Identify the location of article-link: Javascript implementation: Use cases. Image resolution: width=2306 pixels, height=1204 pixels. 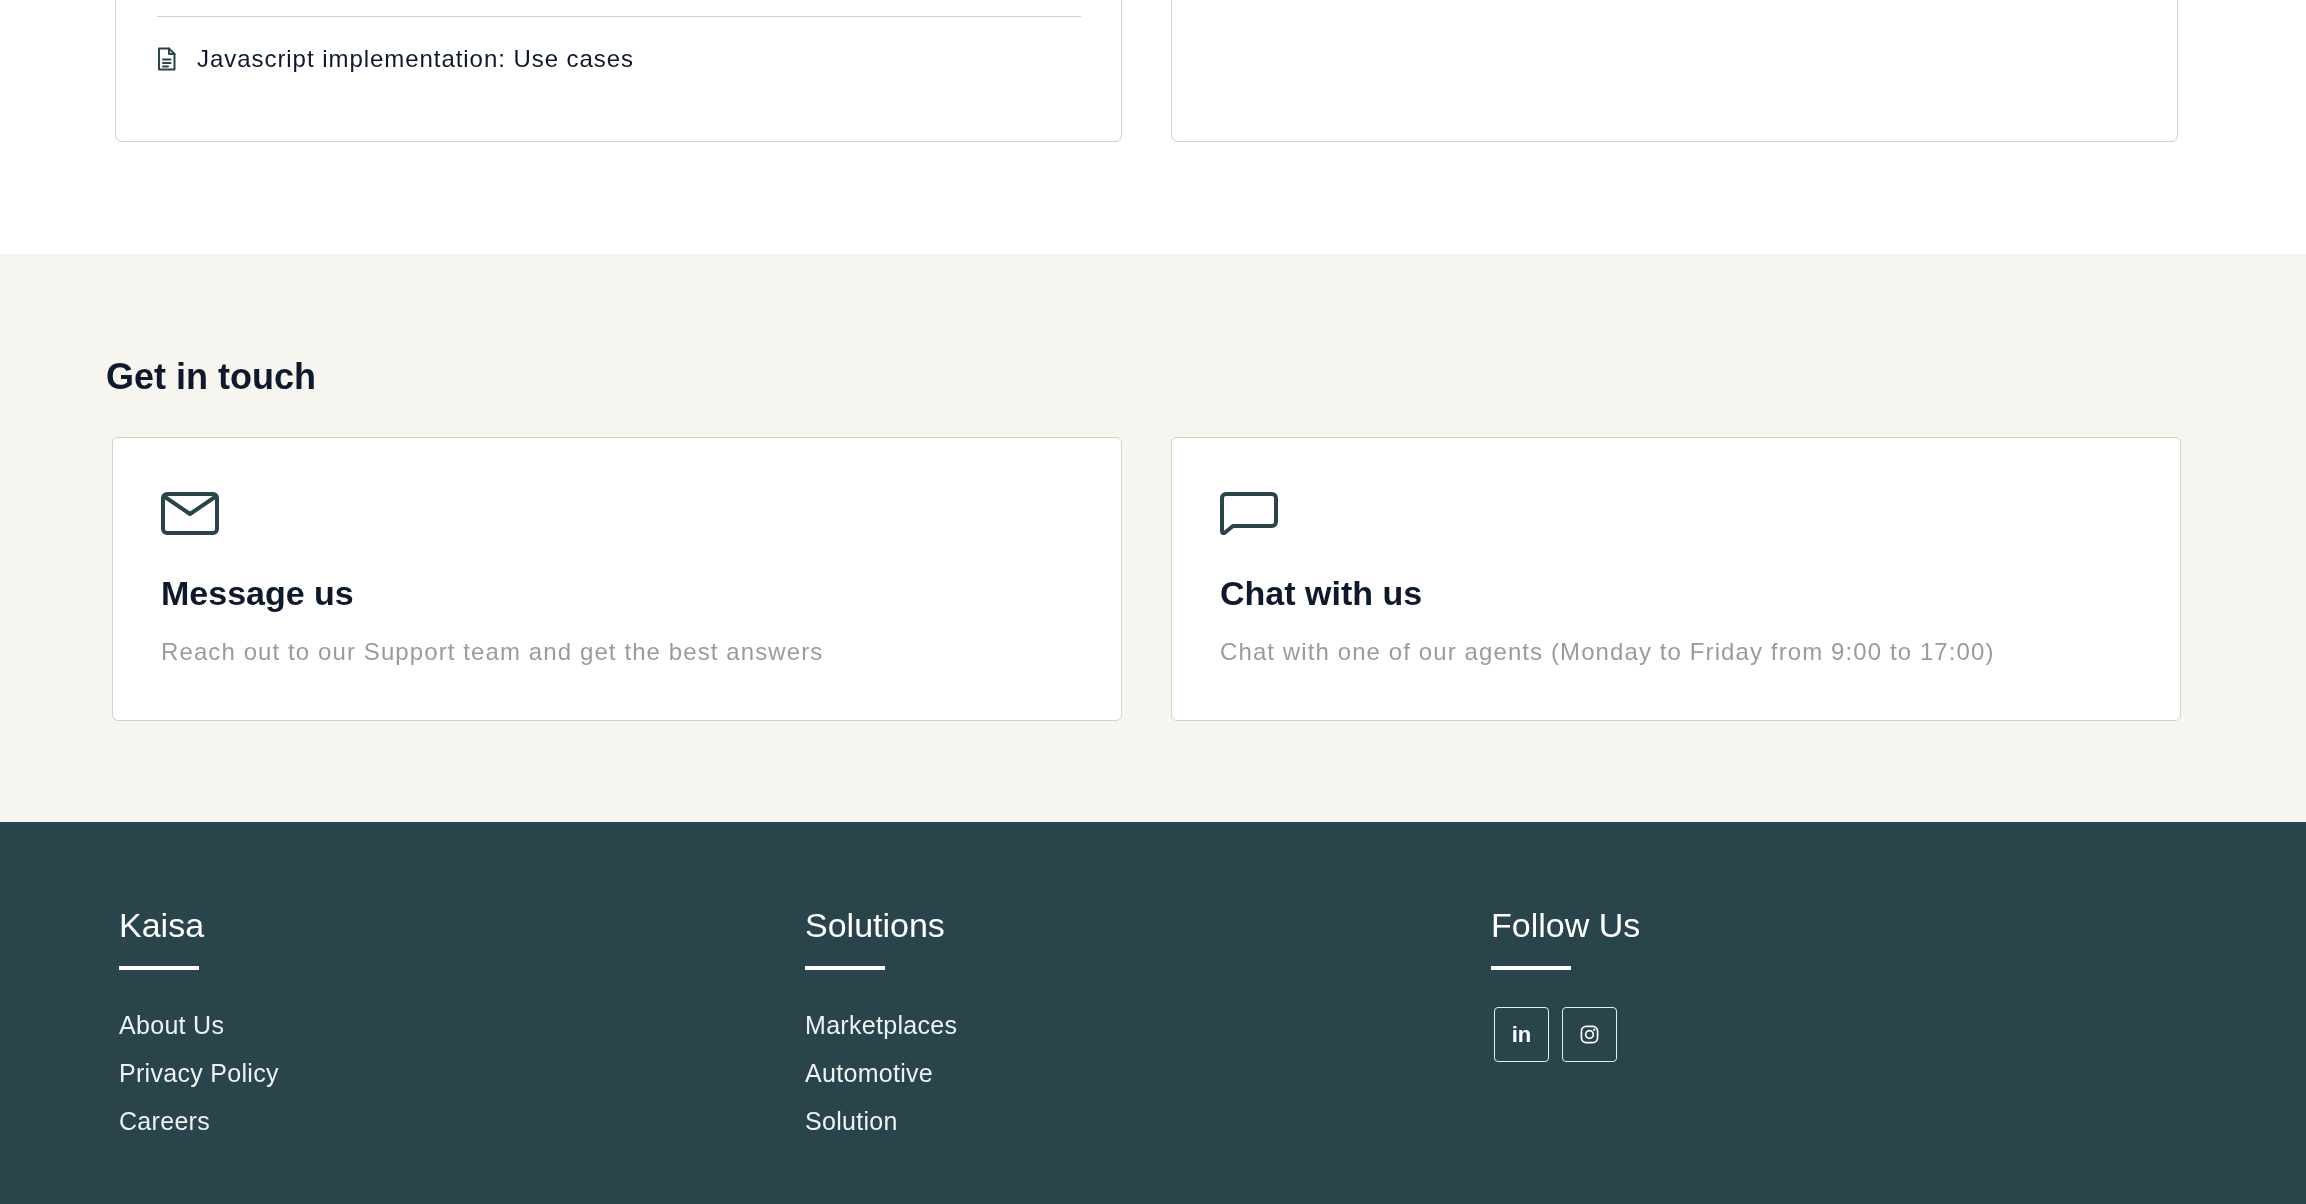
(396, 59).